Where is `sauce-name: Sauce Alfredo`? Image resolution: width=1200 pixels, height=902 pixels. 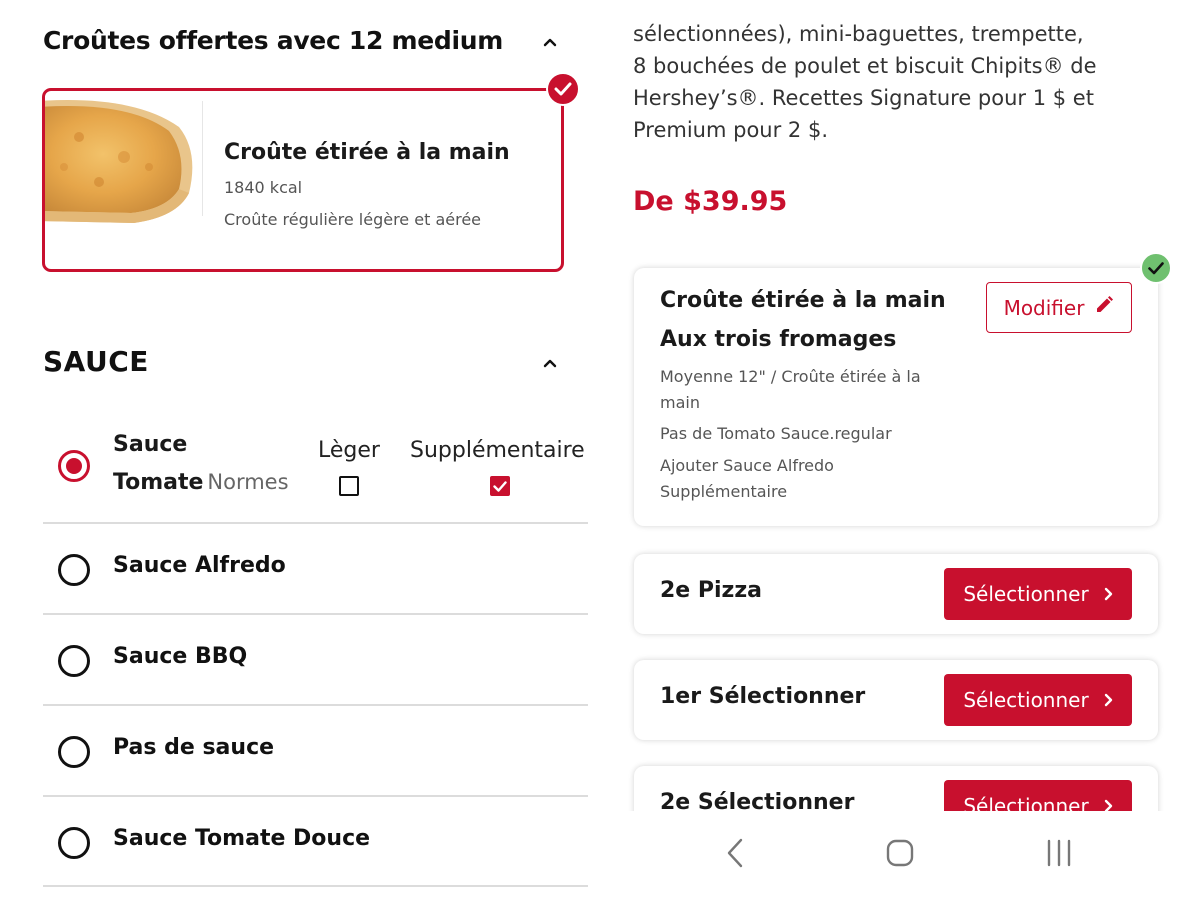 sauce-name: Sauce Alfredo is located at coordinates (199, 565).